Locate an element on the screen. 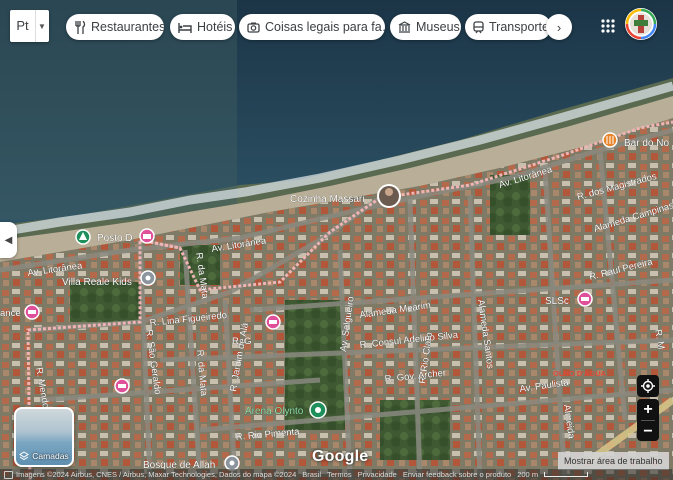 The height and width of the screenshot is (480, 673). tooltip: Mostrar área de trabalho is located at coordinates (613, 461).